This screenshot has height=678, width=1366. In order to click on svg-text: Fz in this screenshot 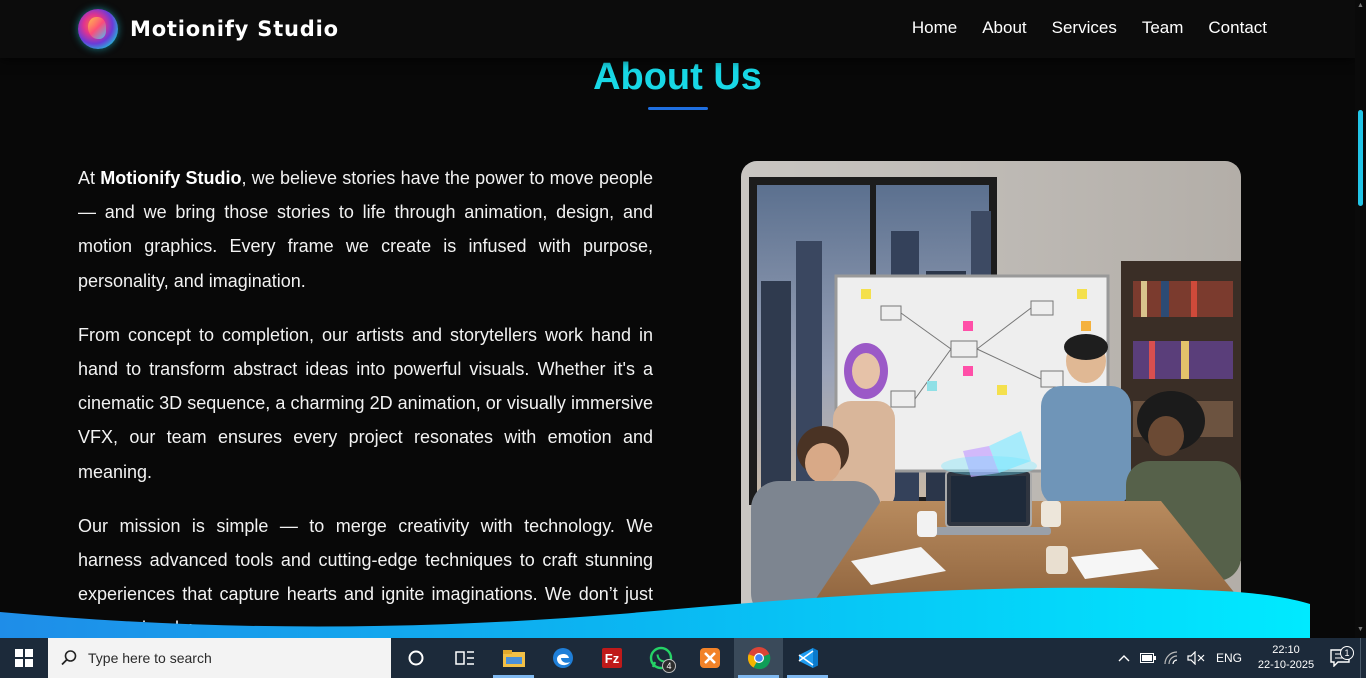, I will do `click(611, 658)`.